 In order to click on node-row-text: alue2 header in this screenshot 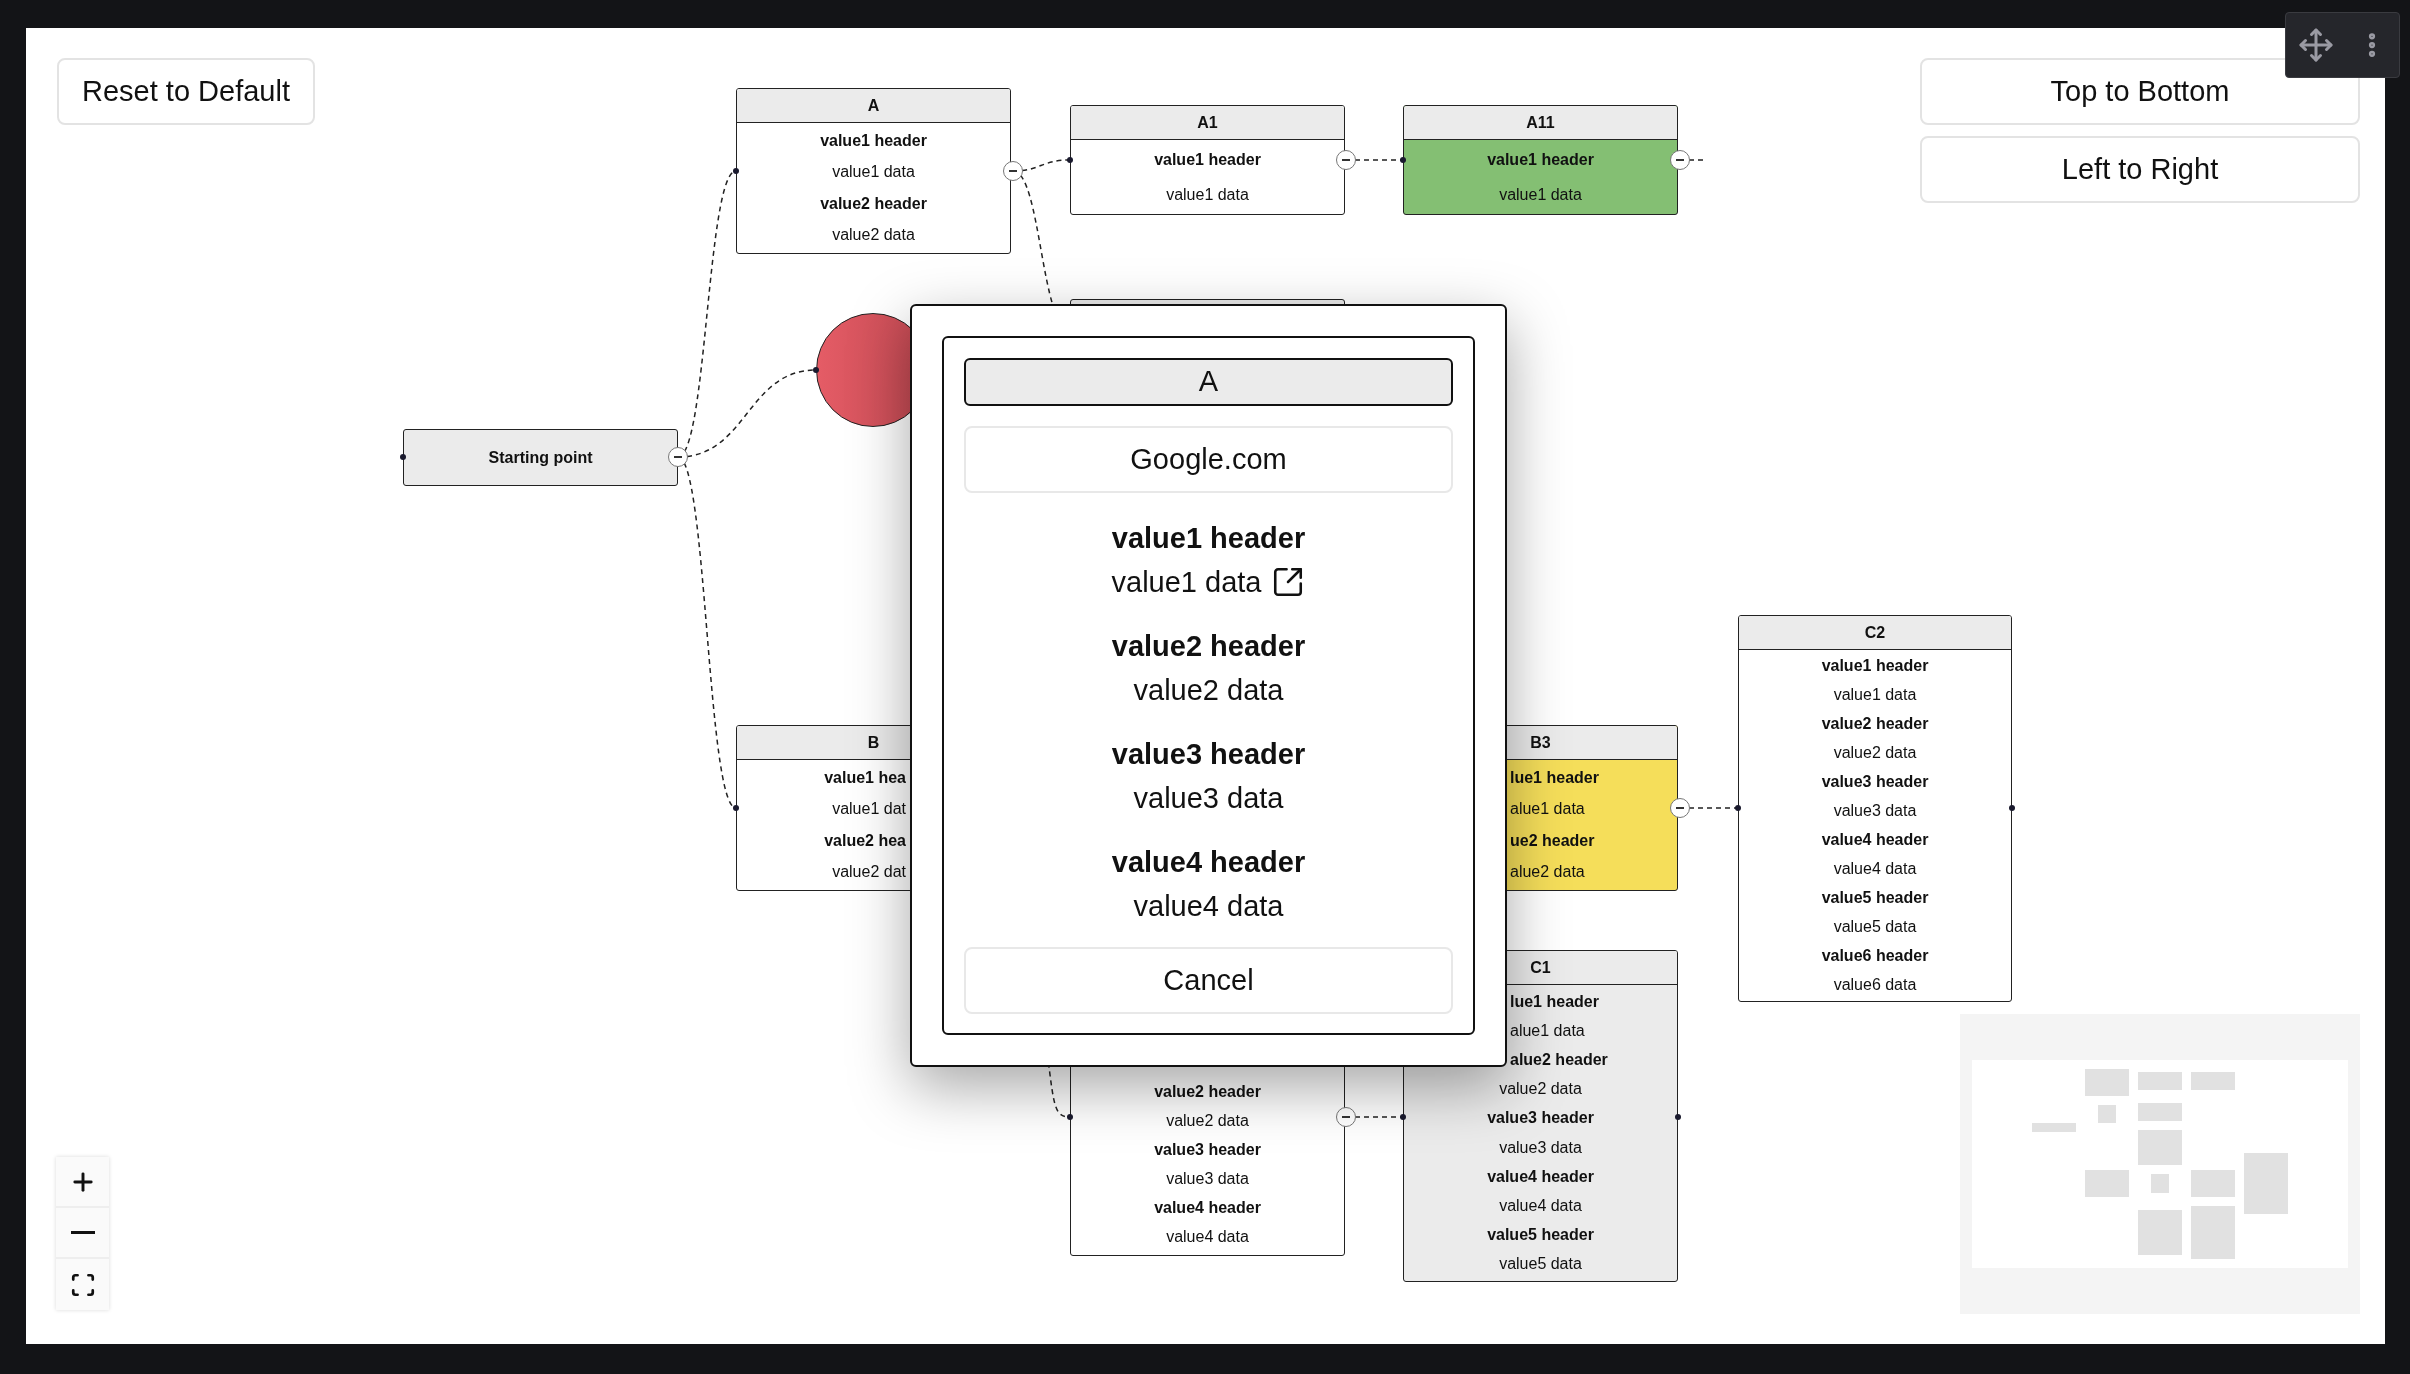, I will do `click(1559, 1060)`.